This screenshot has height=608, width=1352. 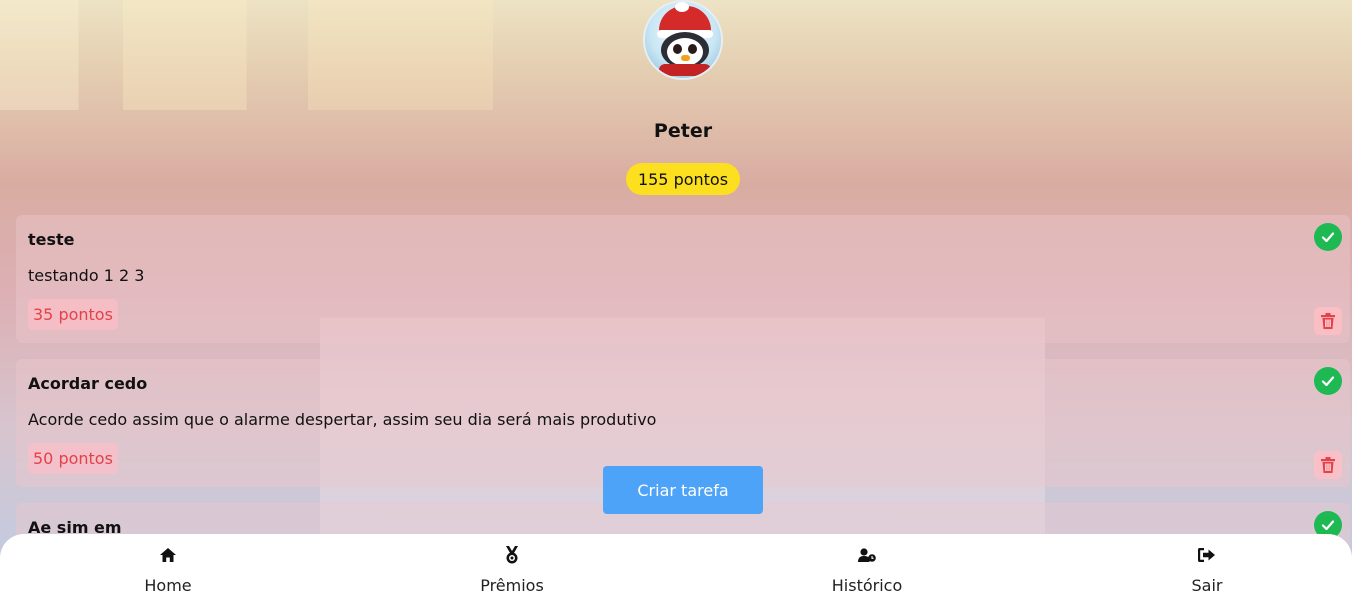 What do you see at coordinates (86, 275) in the screenshot?
I see `task-description: testando 1 2 3` at bounding box center [86, 275].